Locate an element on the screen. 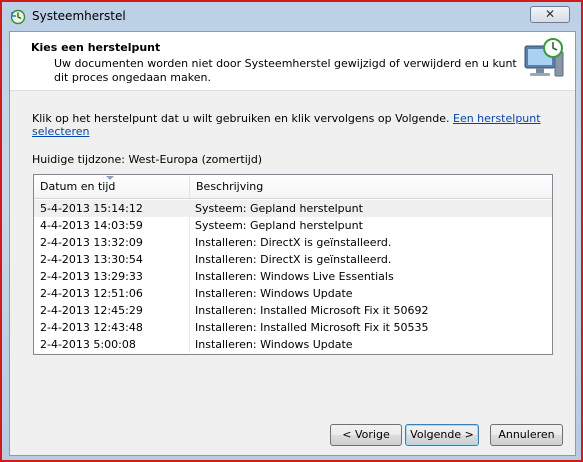 Image resolution: width=583 pixels, height=462 pixels. list-header: Datum en tijd Beschrijving is located at coordinates (293, 187).